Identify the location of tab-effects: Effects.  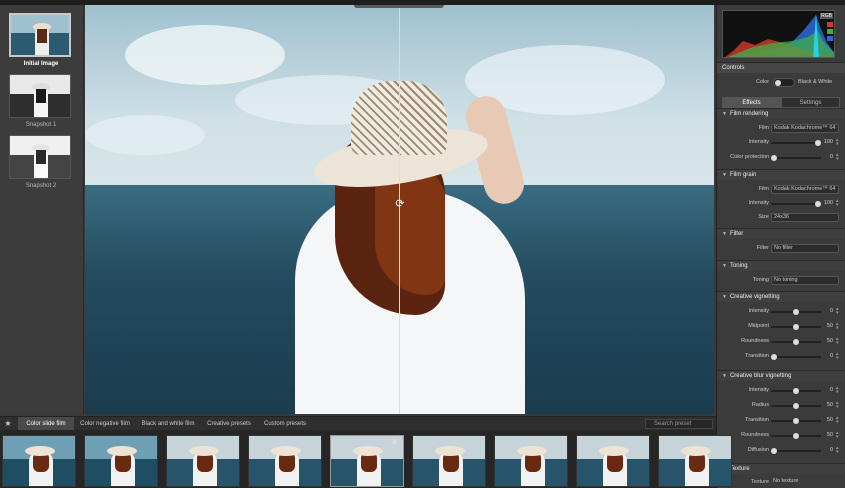
(751, 102).